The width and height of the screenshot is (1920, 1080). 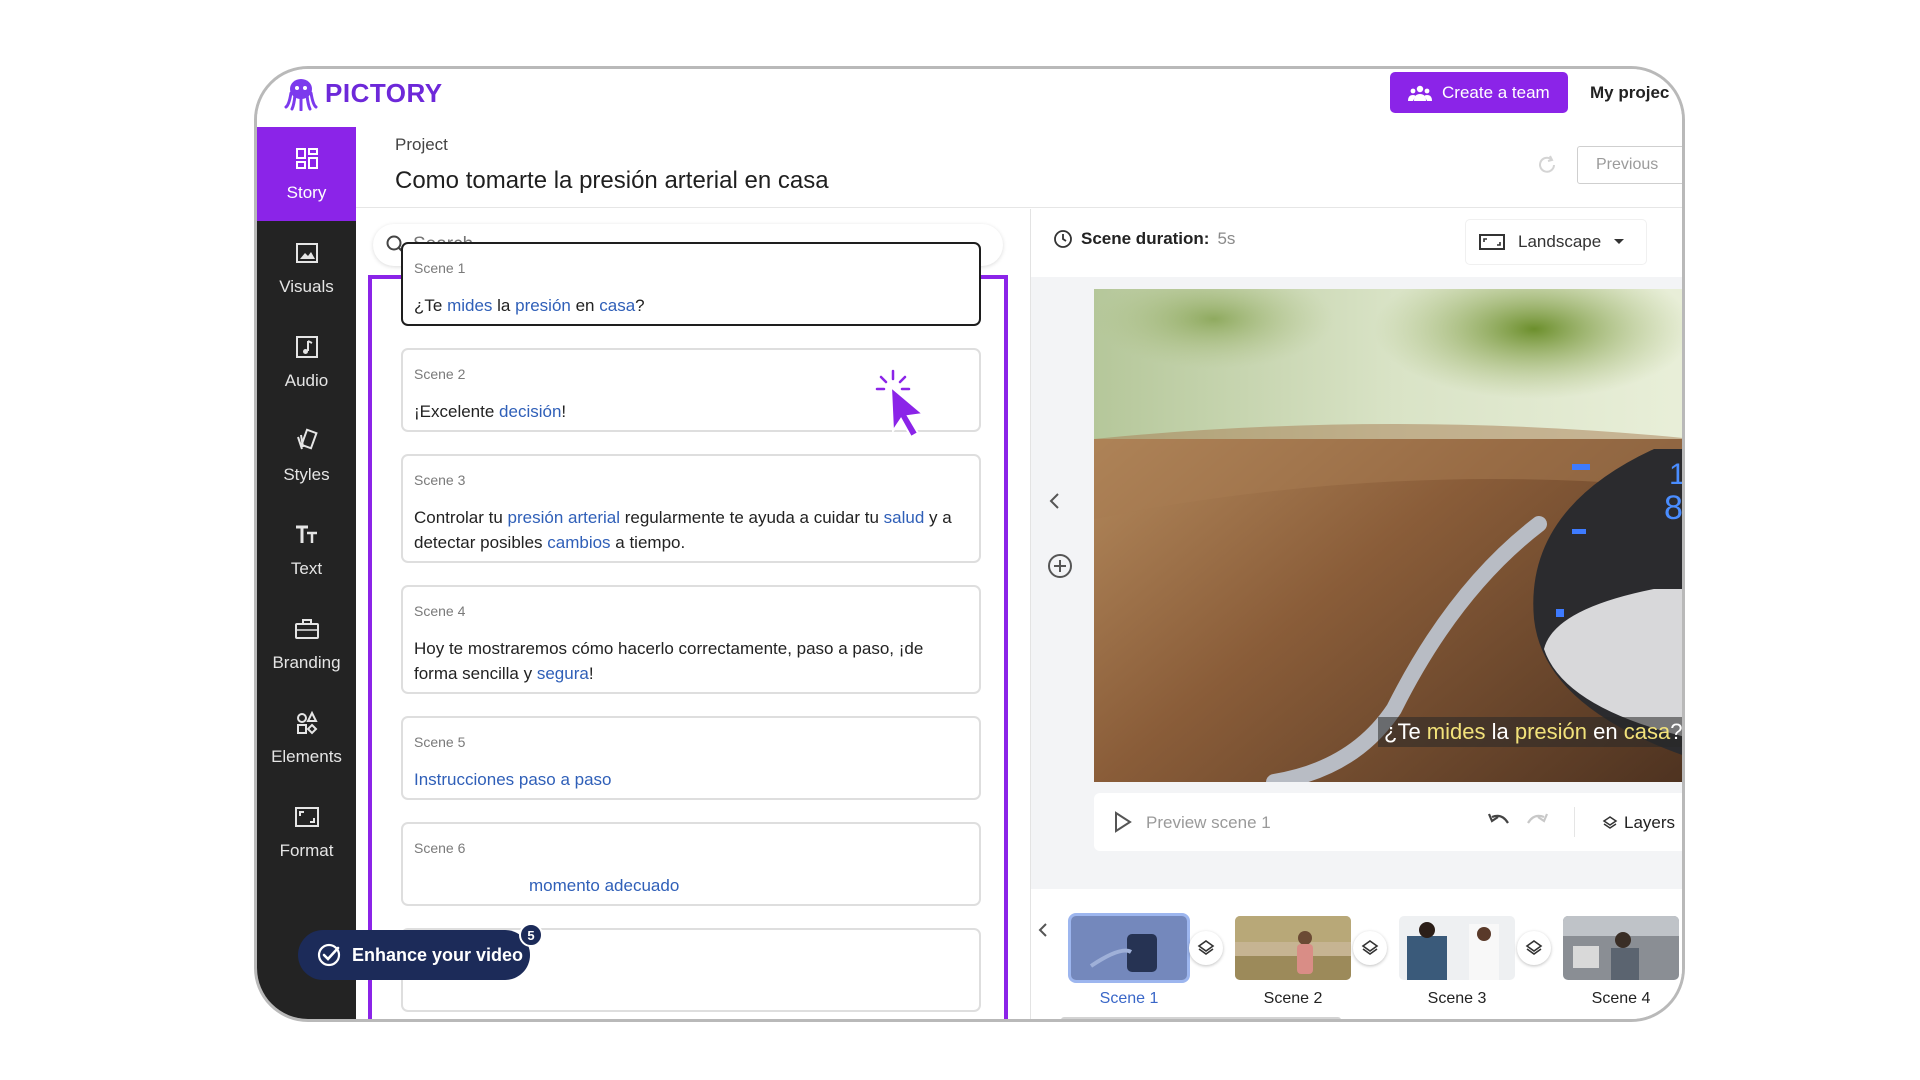 What do you see at coordinates (504, 305) in the screenshot?
I see `scene-text-segment: la` at bounding box center [504, 305].